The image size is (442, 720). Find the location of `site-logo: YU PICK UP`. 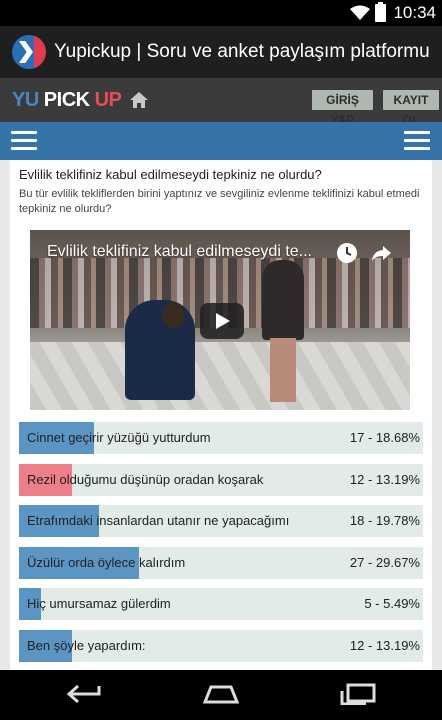

site-logo: YU PICK UP is located at coordinates (67, 100).